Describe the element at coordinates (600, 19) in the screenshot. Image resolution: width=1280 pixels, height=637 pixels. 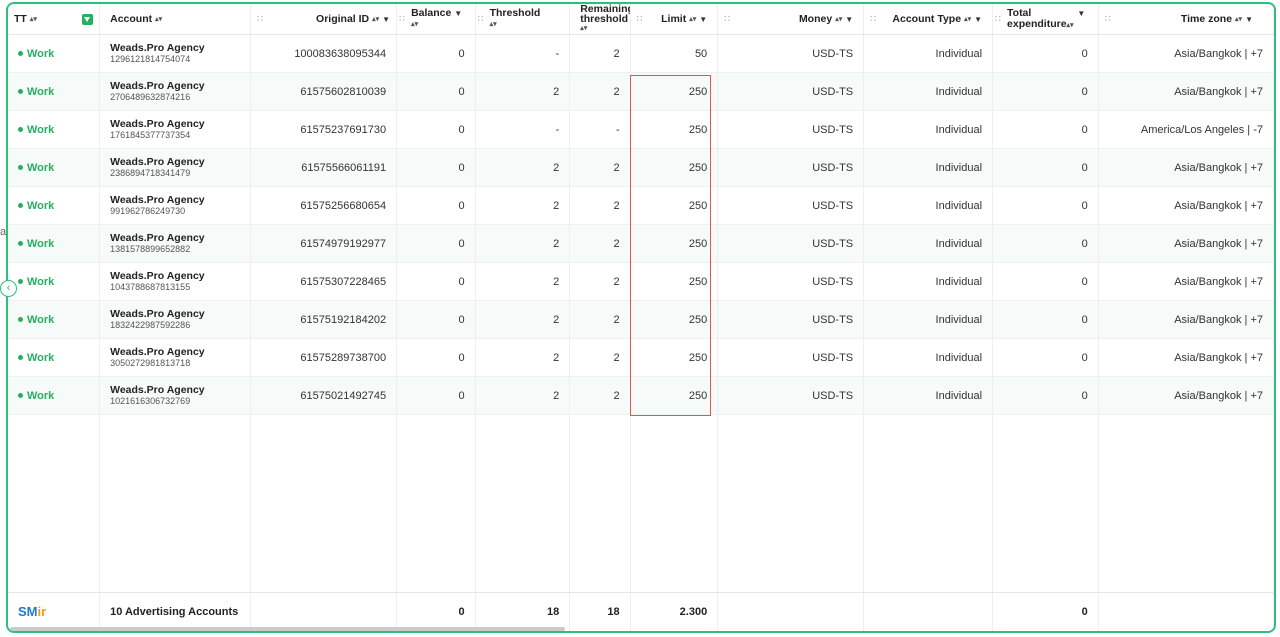
I see `column-header-remaining-threshold: Remaining threshold ▴▾` at that location.